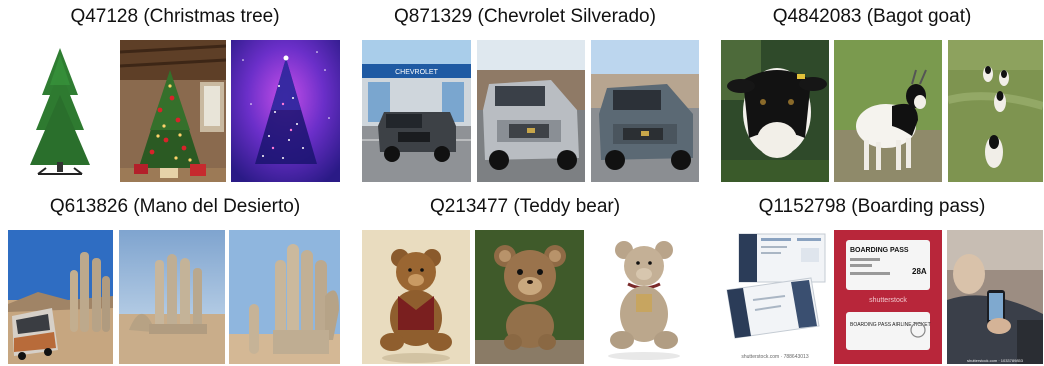 Image resolution: width=1044 pixels, height=366 pixels. What do you see at coordinates (172, 297) in the screenshot?
I see `mano-del-desierto-wide-photo` at bounding box center [172, 297].